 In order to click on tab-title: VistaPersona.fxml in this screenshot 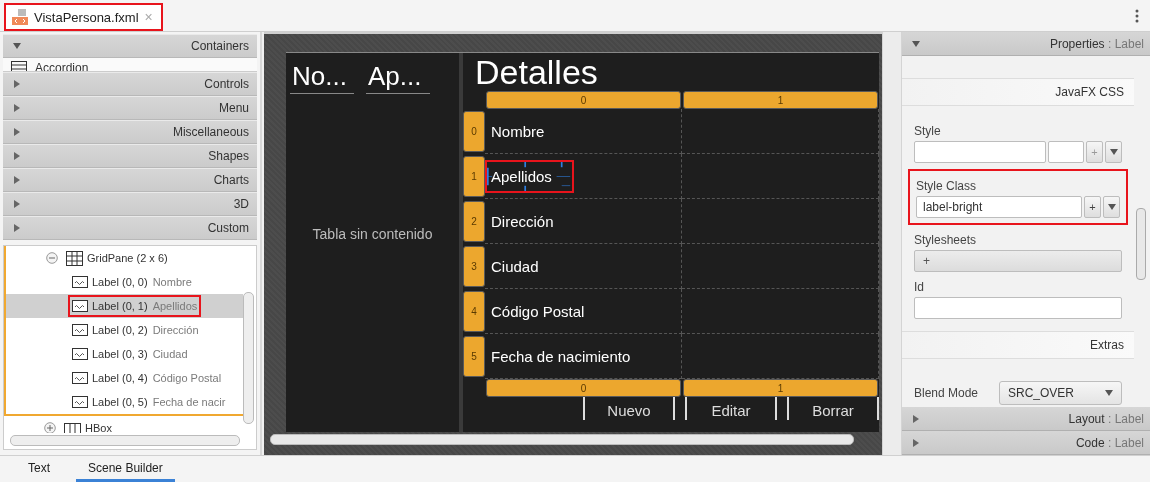, I will do `click(86, 17)`.